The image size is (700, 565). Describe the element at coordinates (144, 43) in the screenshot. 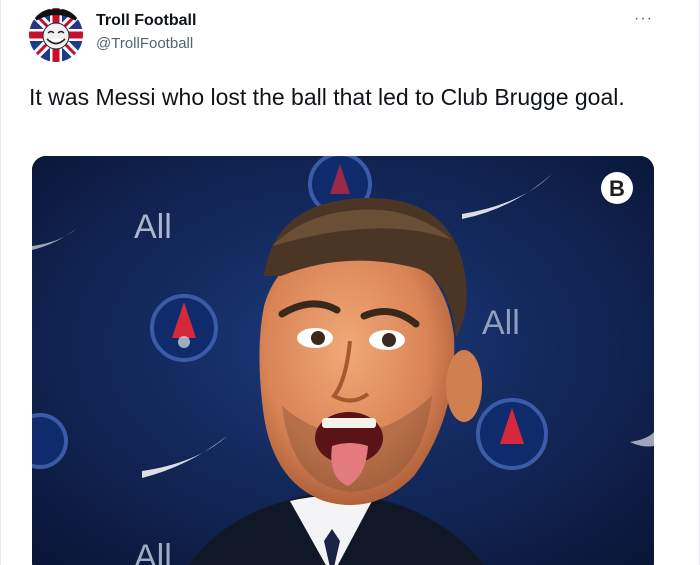

I see `account-handle: @TrollFootball` at that location.